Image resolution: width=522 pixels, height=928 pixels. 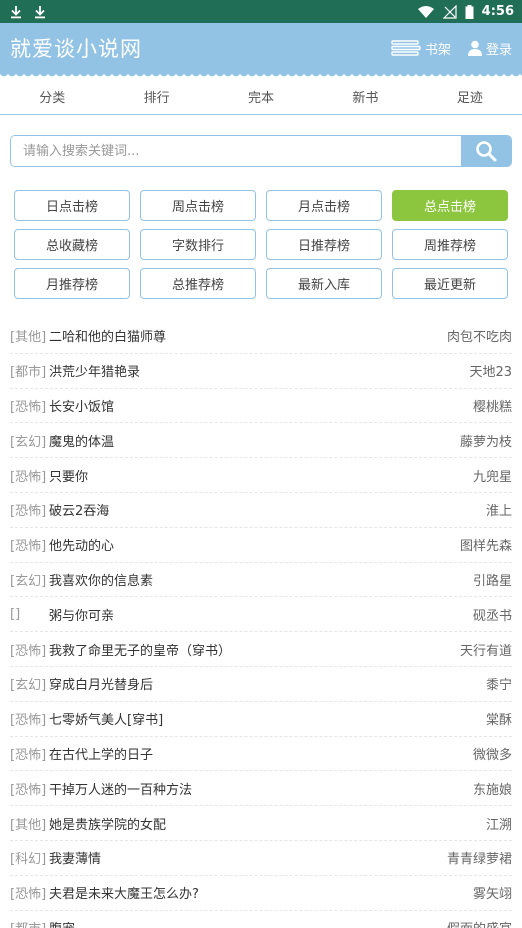 What do you see at coordinates (16, 11) in the screenshot?
I see `download-icon` at bounding box center [16, 11].